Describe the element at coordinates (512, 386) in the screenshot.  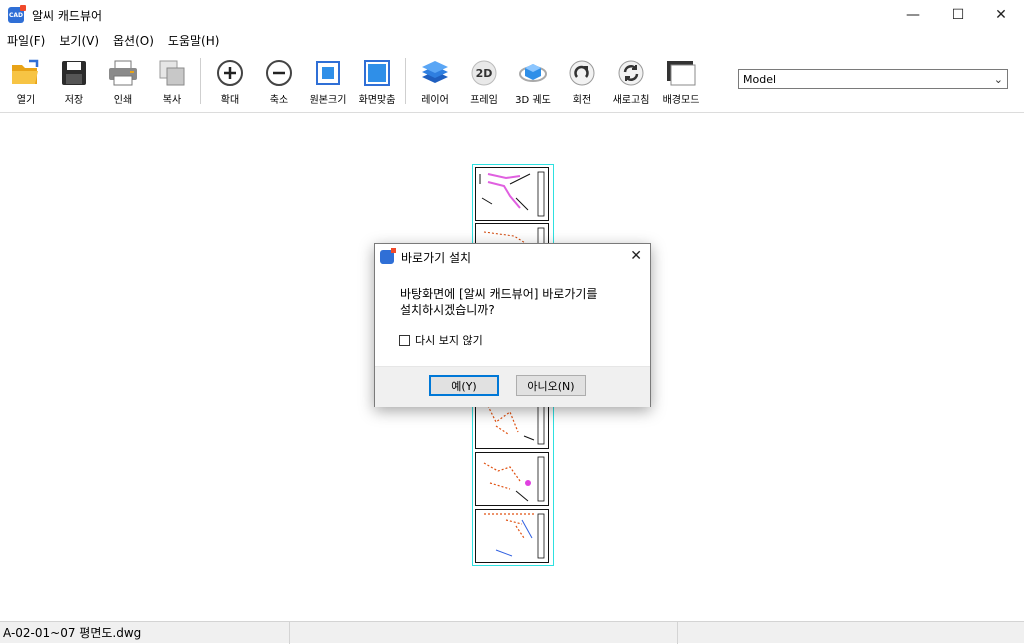
I see `dialog-footer: 예(Y) 아니오(N)` at that location.